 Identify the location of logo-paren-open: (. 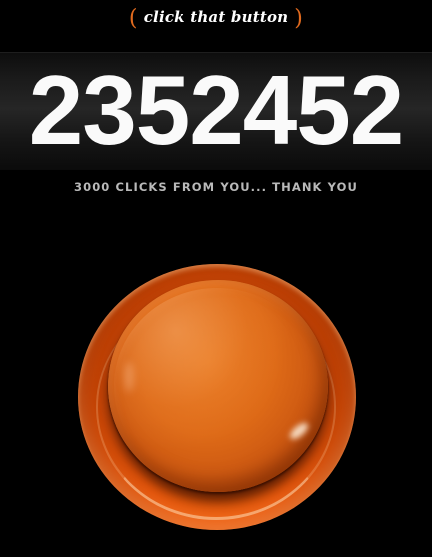
(133, 18).